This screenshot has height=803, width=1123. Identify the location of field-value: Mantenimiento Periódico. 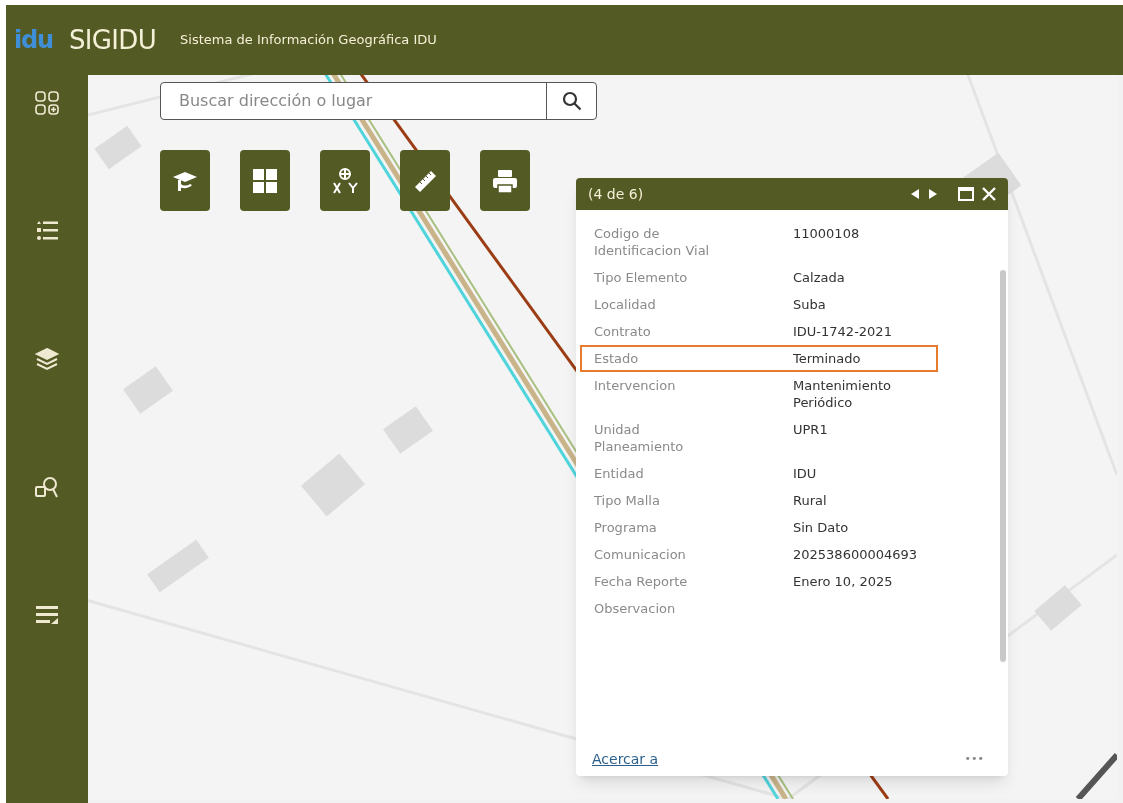
(842, 394).